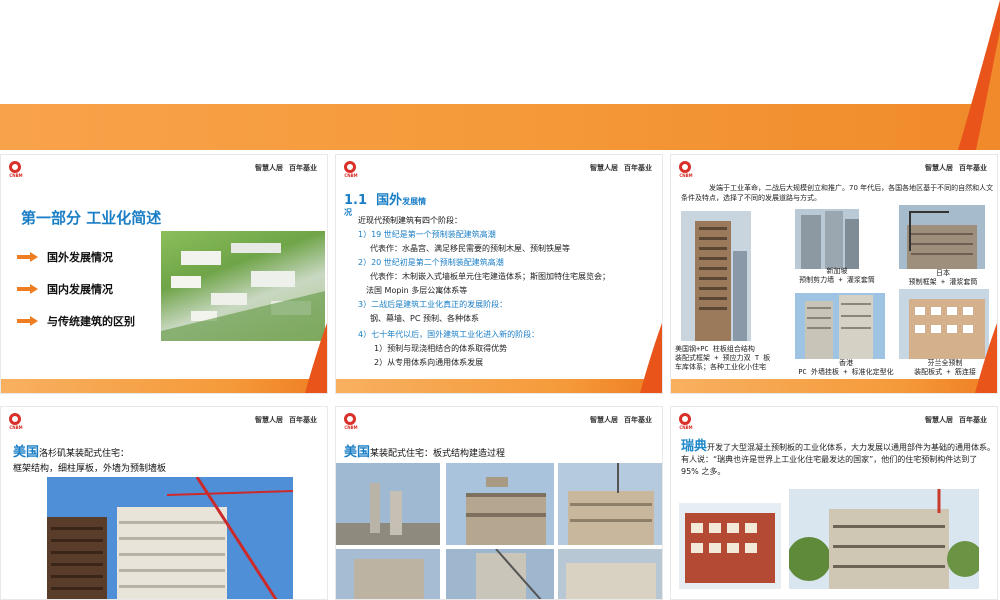 The height and width of the screenshot is (600, 1000). I want to click on slide-subtitle: 框架结构，细柱厚板，外墙为预制墙板, so click(90, 469).